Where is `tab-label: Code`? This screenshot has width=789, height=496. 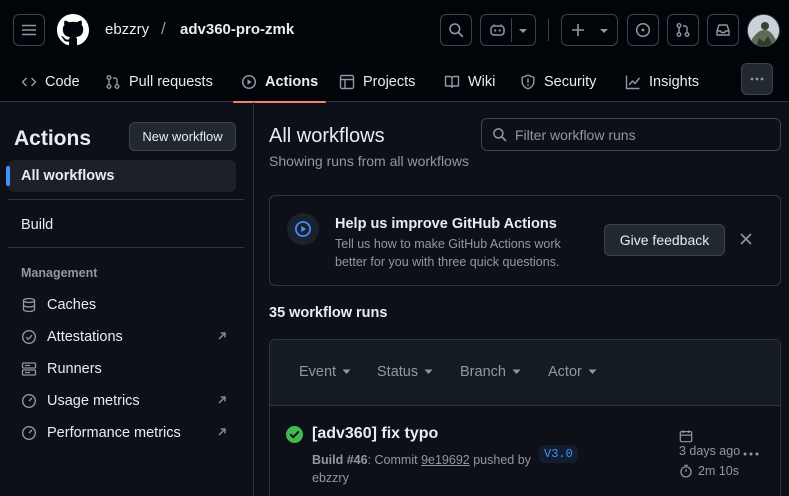 tab-label: Code is located at coordinates (62, 82).